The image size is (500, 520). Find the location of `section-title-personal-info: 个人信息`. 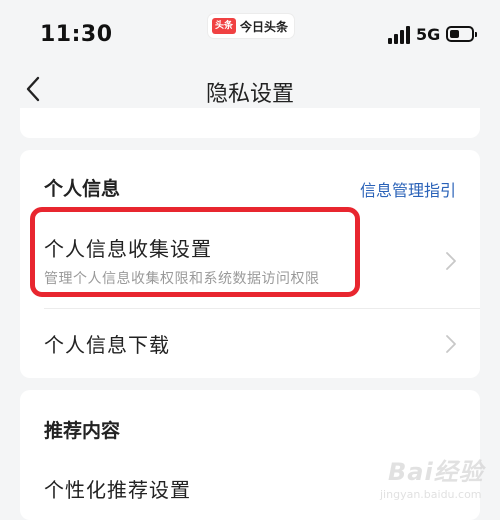

section-title-personal-info: 个人信息 is located at coordinates (82, 189).